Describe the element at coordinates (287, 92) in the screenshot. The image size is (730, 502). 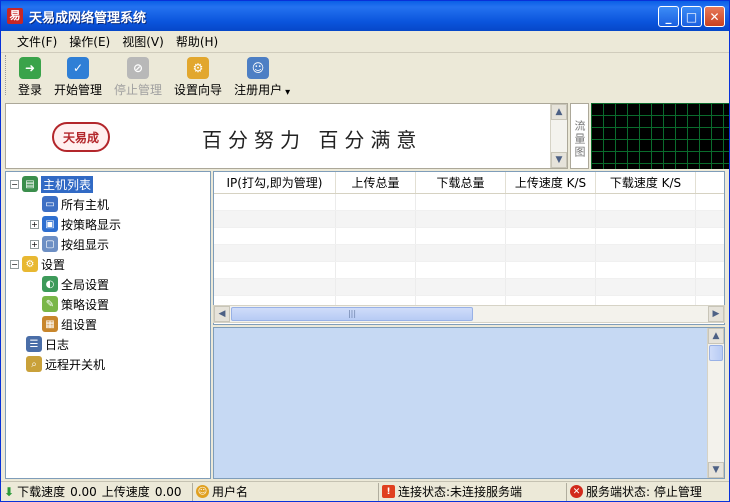
I see `register-dropdown-icon: ▾` at that location.